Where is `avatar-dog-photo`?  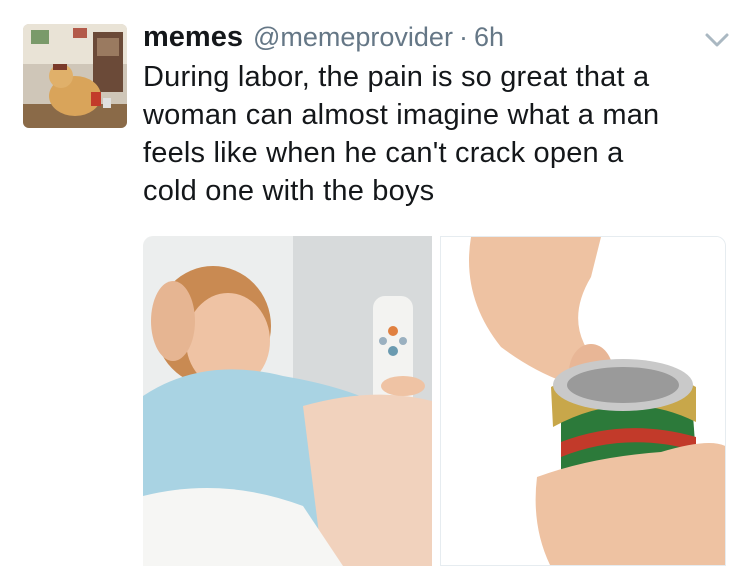
avatar-dog-photo is located at coordinates (75, 76).